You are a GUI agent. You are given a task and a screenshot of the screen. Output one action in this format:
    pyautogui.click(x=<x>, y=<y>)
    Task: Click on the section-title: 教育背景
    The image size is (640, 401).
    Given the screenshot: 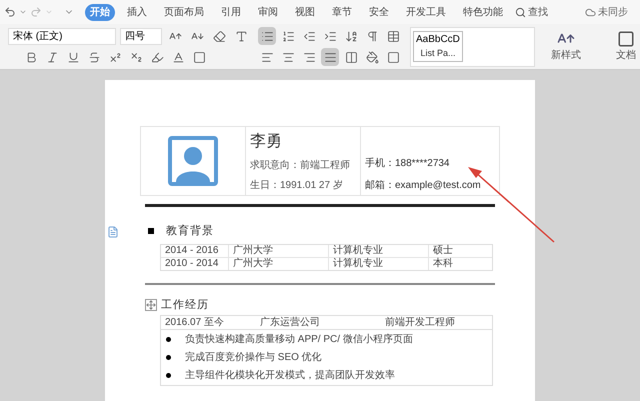 What is the action you would take?
    pyautogui.click(x=190, y=231)
    